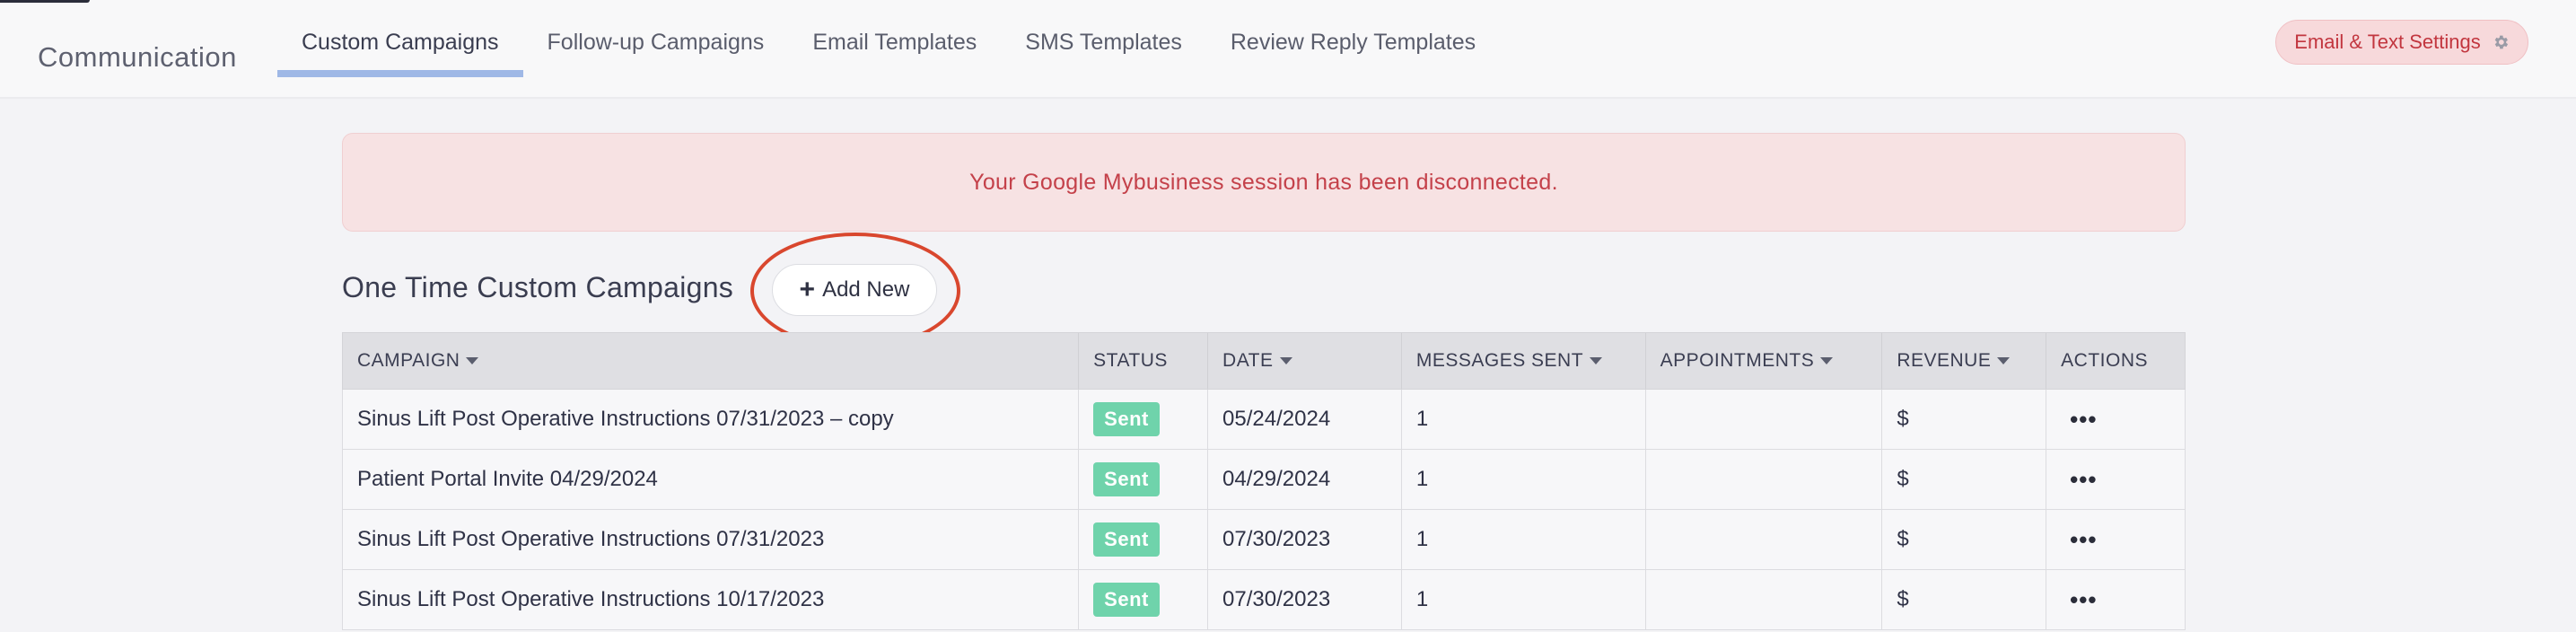 This screenshot has width=2576, height=632. Describe the element at coordinates (400, 49) in the screenshot. I see `tab-custom-campaigns: Custom Campaigns` at that location.